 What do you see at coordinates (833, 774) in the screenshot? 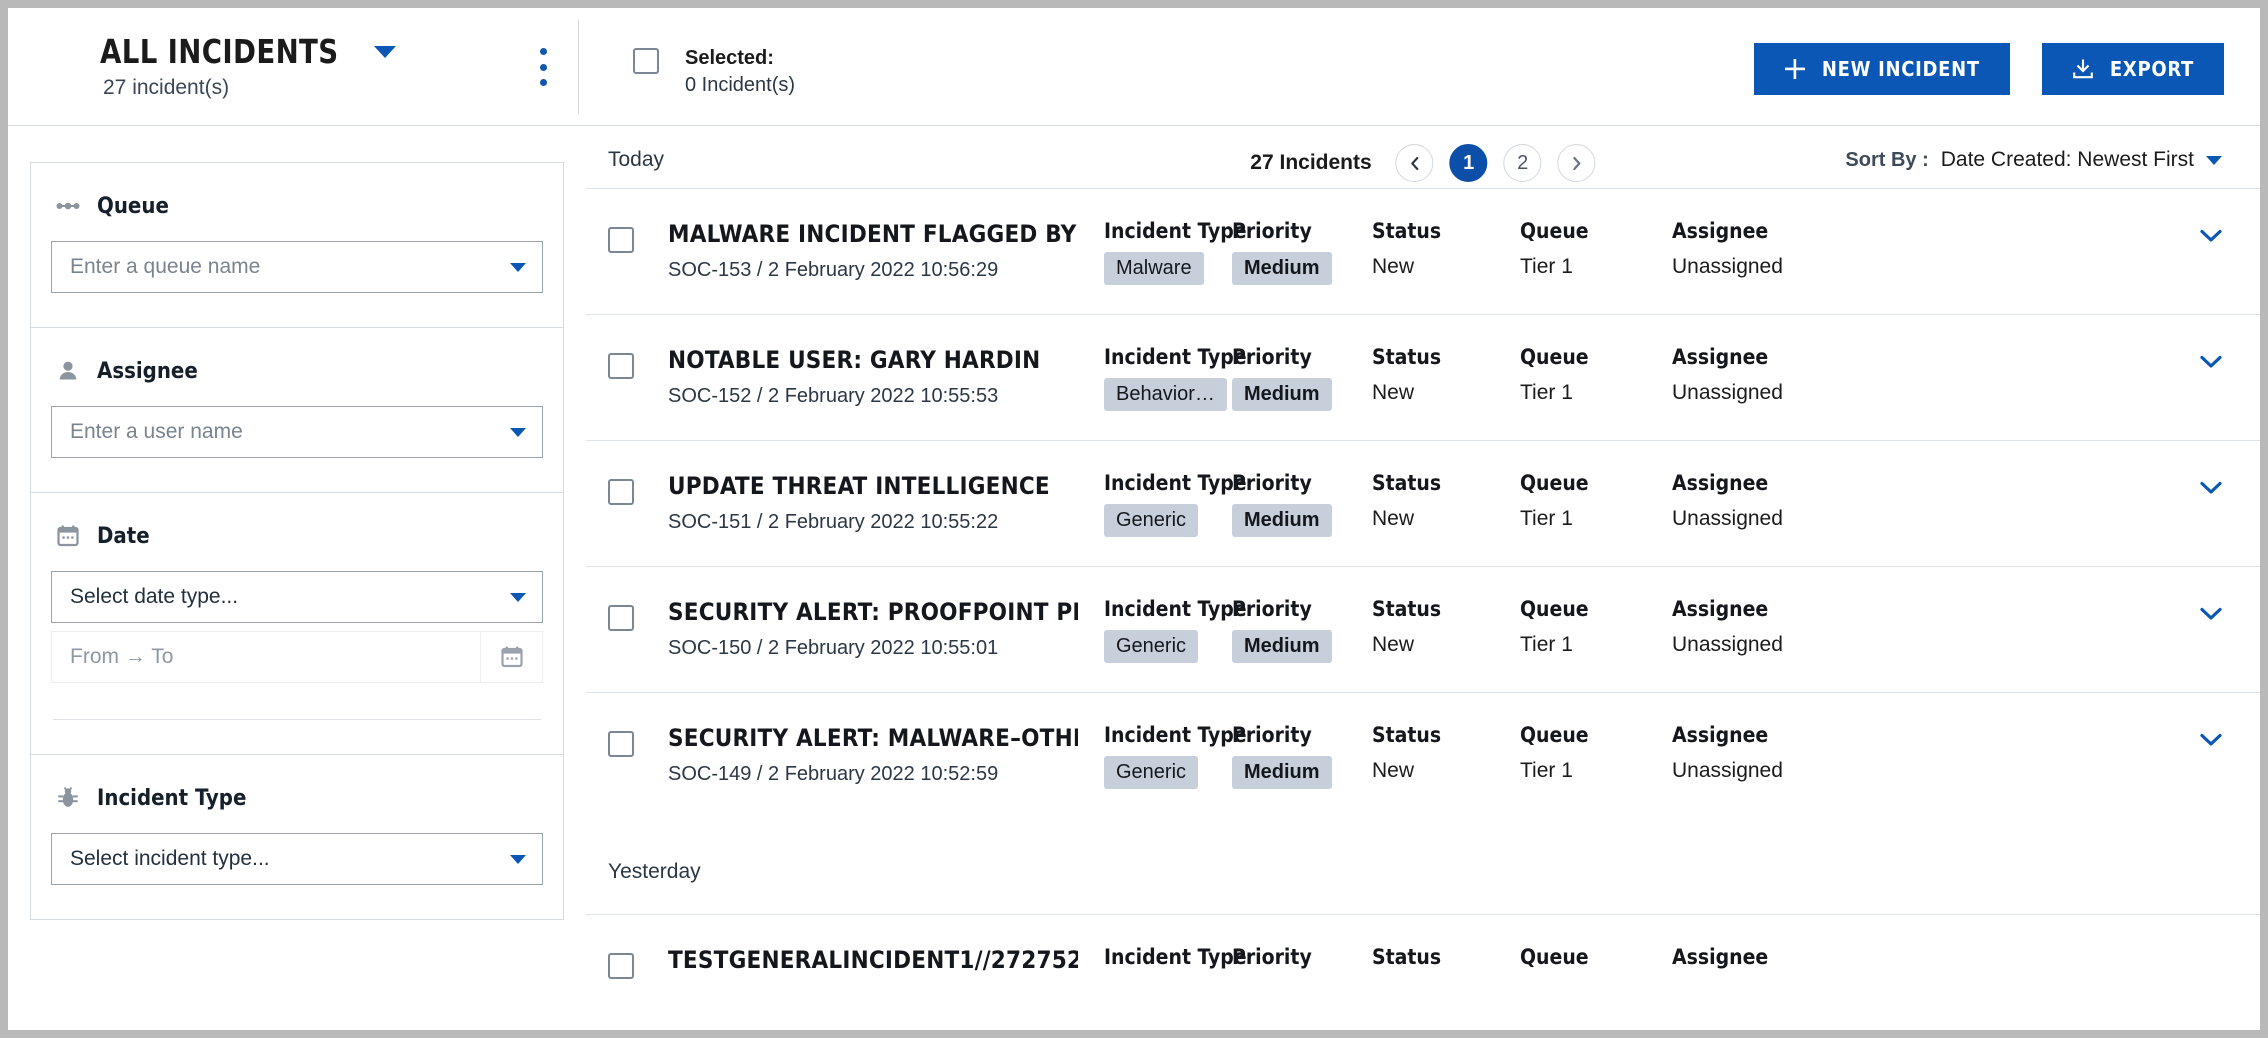
I see `incident-meta: SOC-149 / 2 February 2022 10:52:59` at bounding box center [833, 774].